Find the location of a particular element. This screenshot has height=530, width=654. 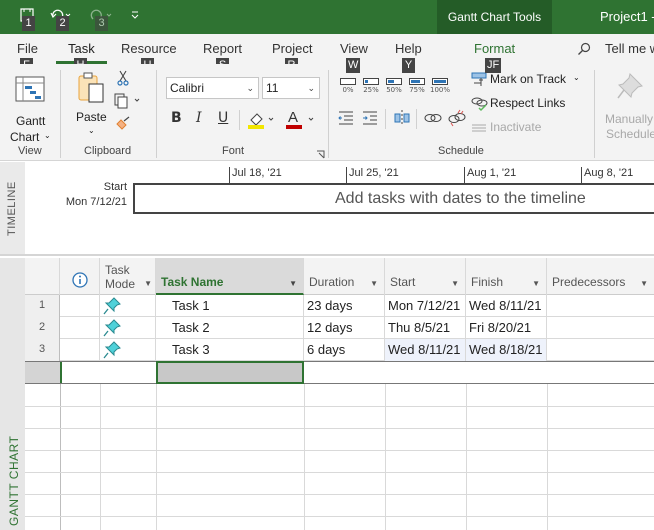

inactivate-button: Inactivate is located at coordinates (516, 128).